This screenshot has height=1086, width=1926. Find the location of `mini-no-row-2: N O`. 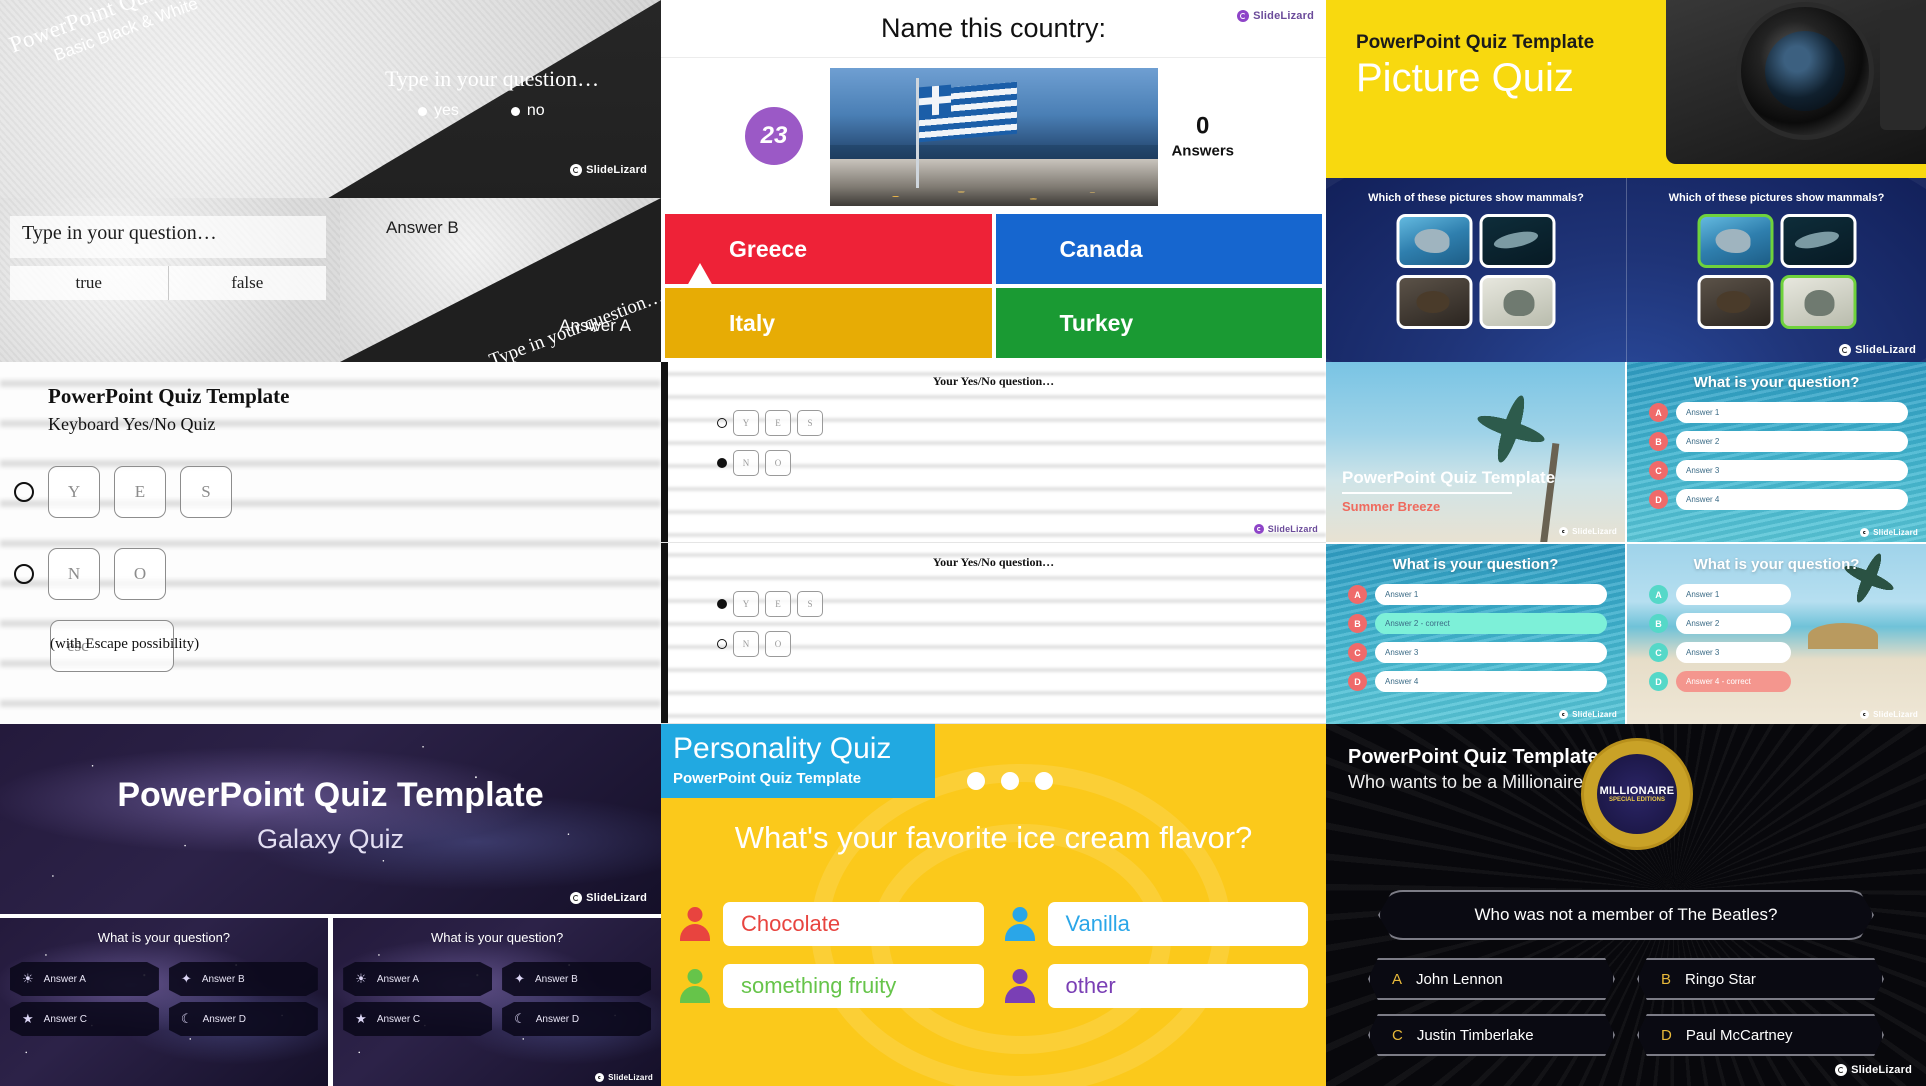

mini-no-row-2: N O is located at coordinates (754, 644).